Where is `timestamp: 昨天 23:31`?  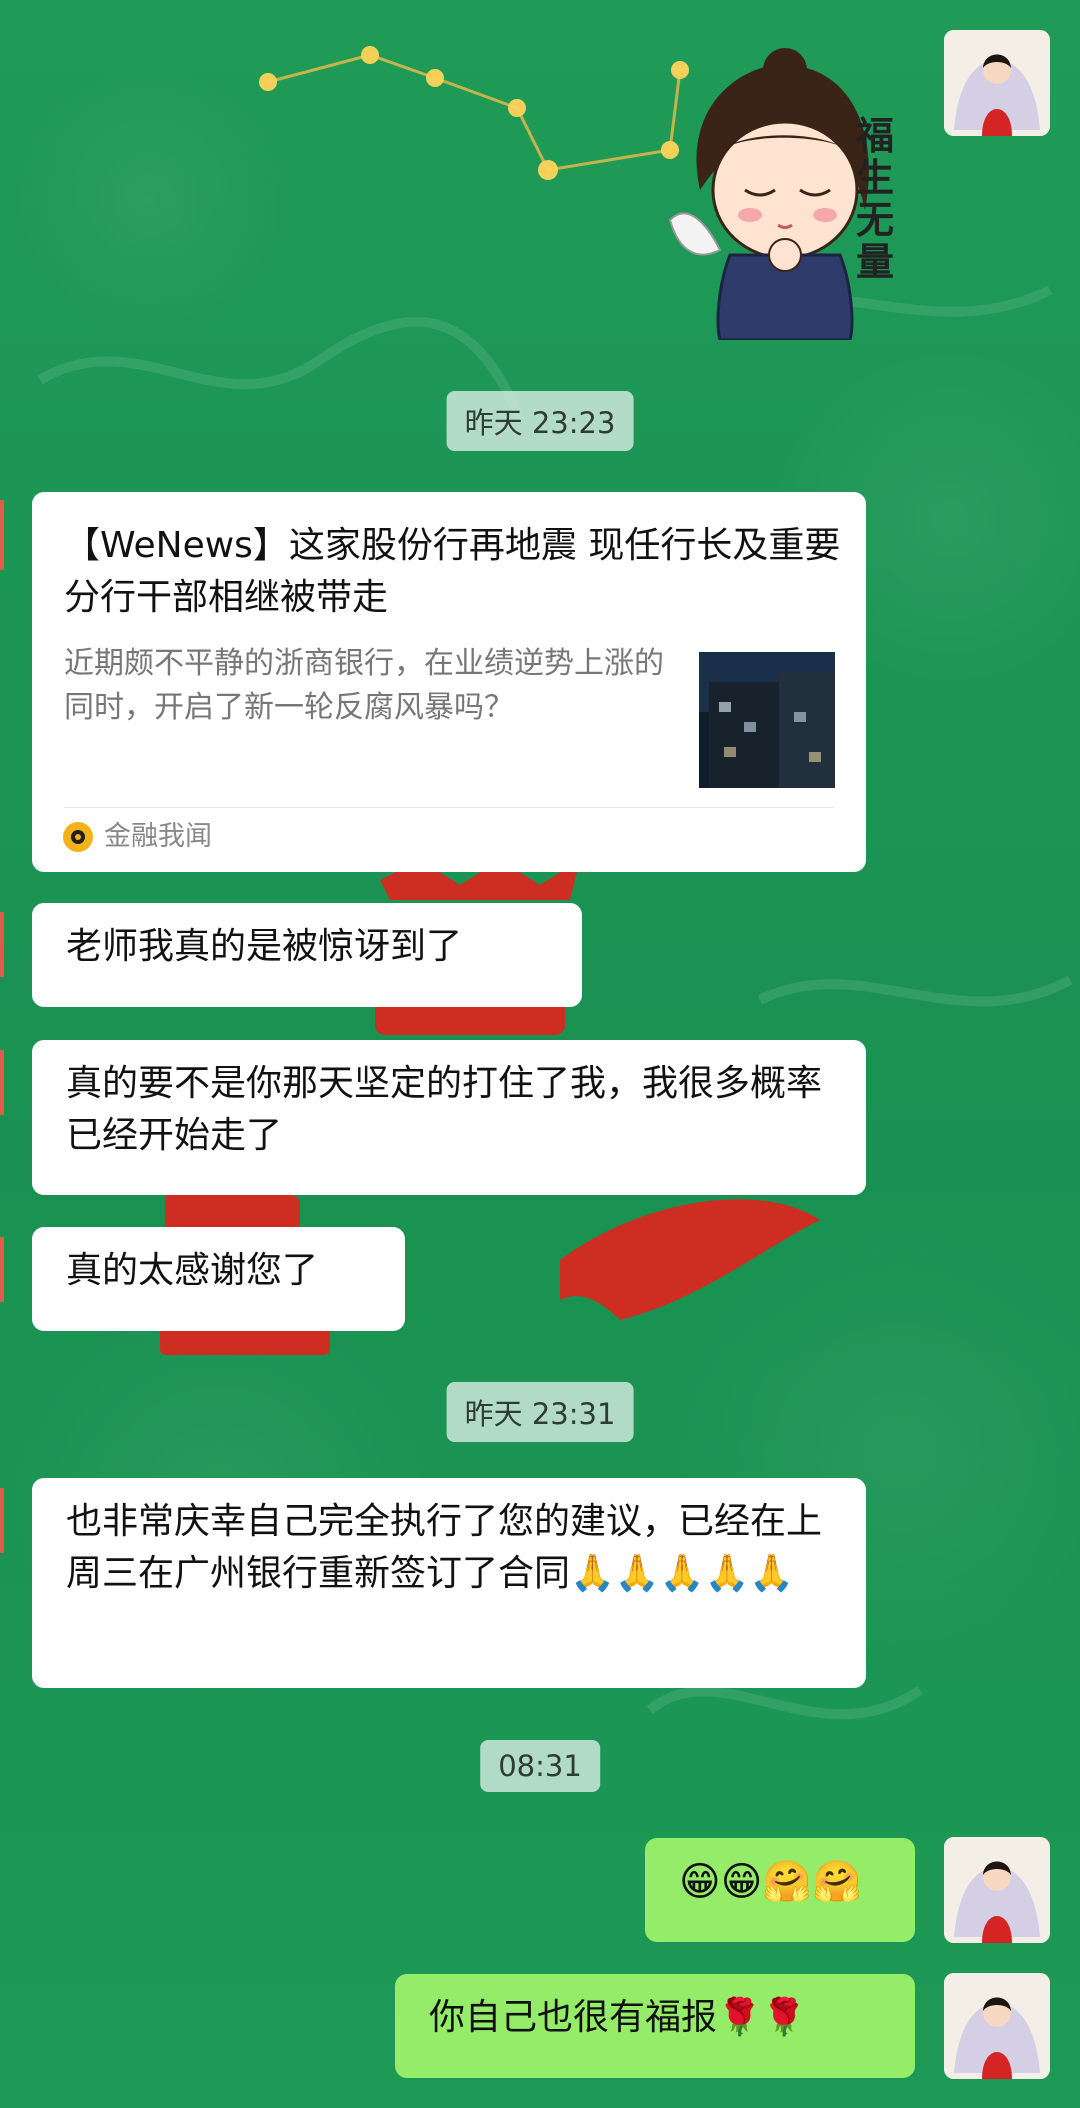
timestamp: 昨天 23:31 is located at coordinates (540, 1412).